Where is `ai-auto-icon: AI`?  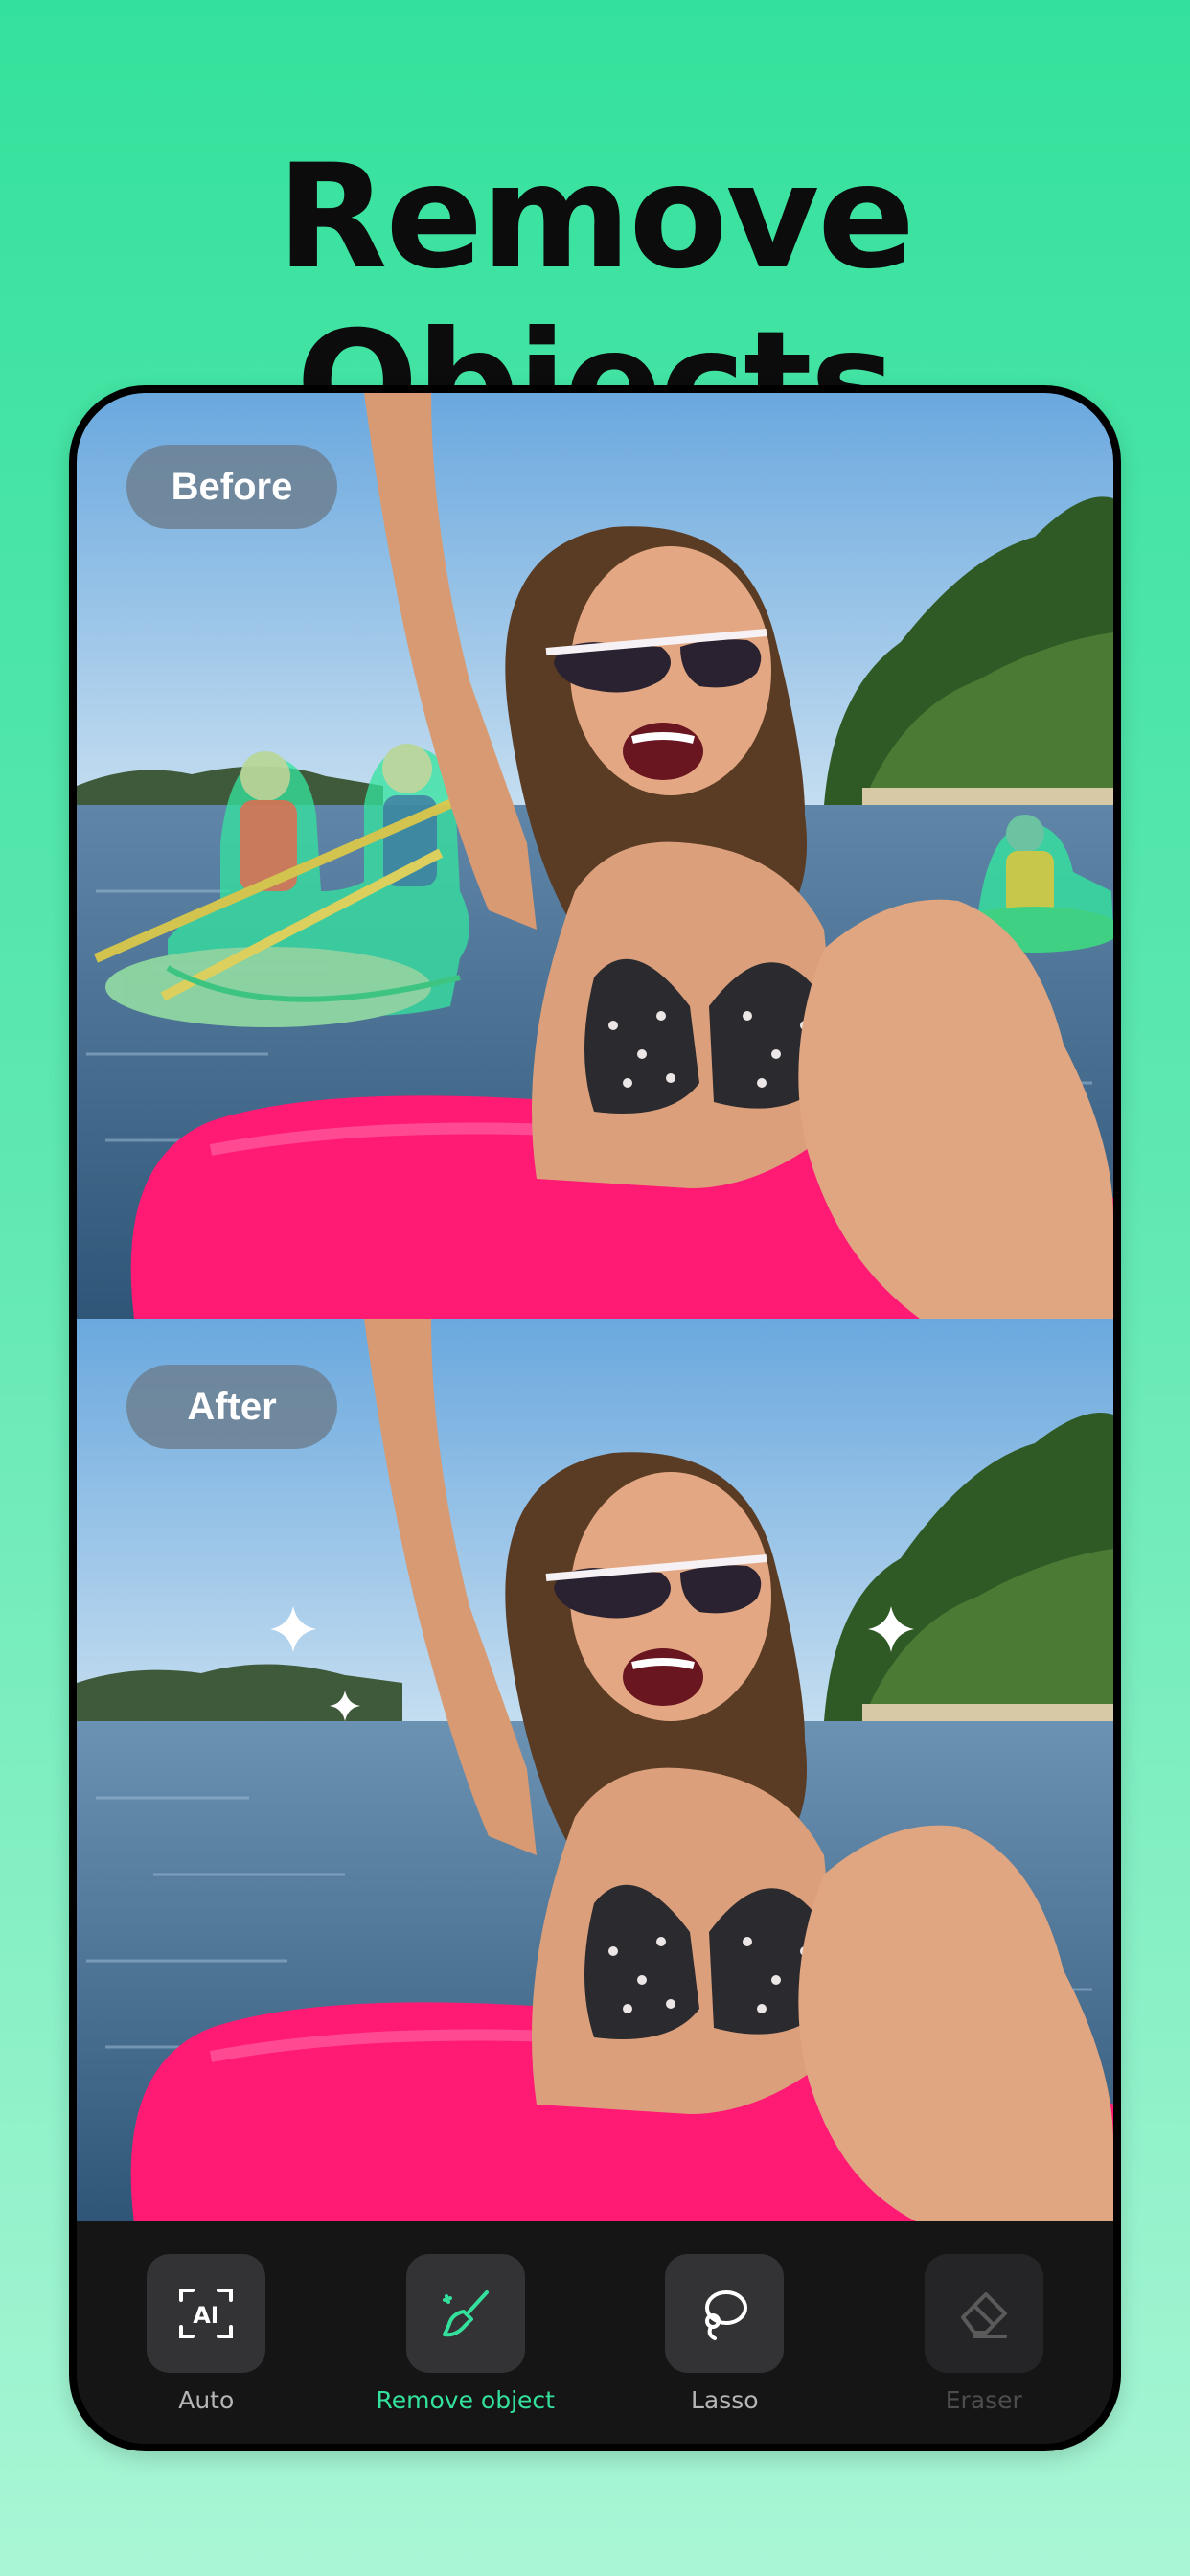 ai-auto-icon: AI is located at coordinates (207, 2313).